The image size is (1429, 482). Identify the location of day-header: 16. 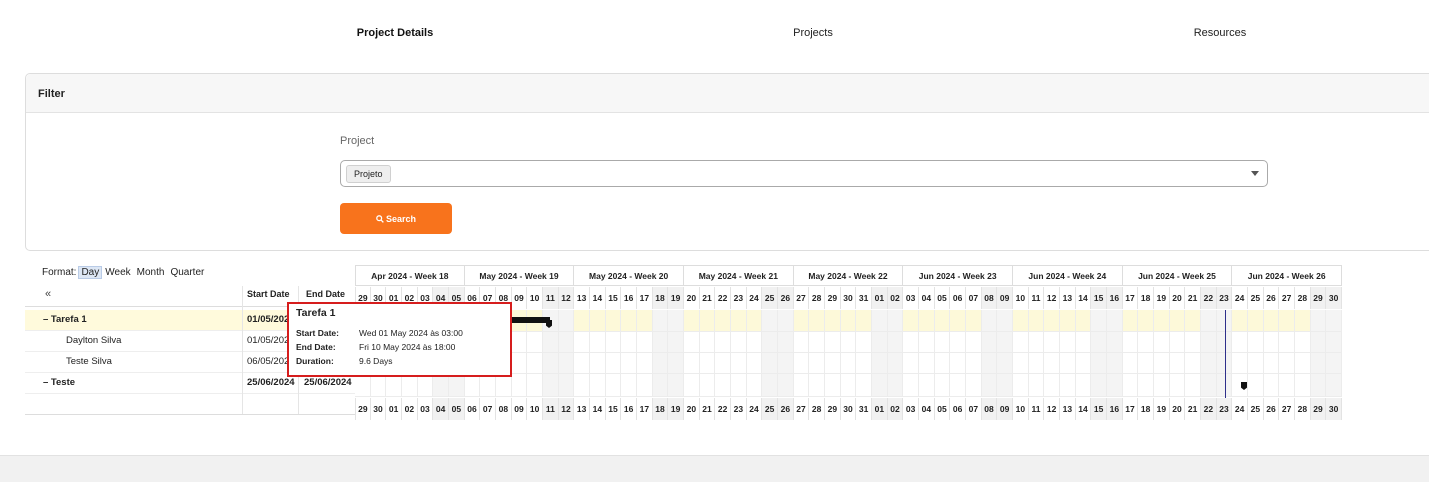
(629, 298).